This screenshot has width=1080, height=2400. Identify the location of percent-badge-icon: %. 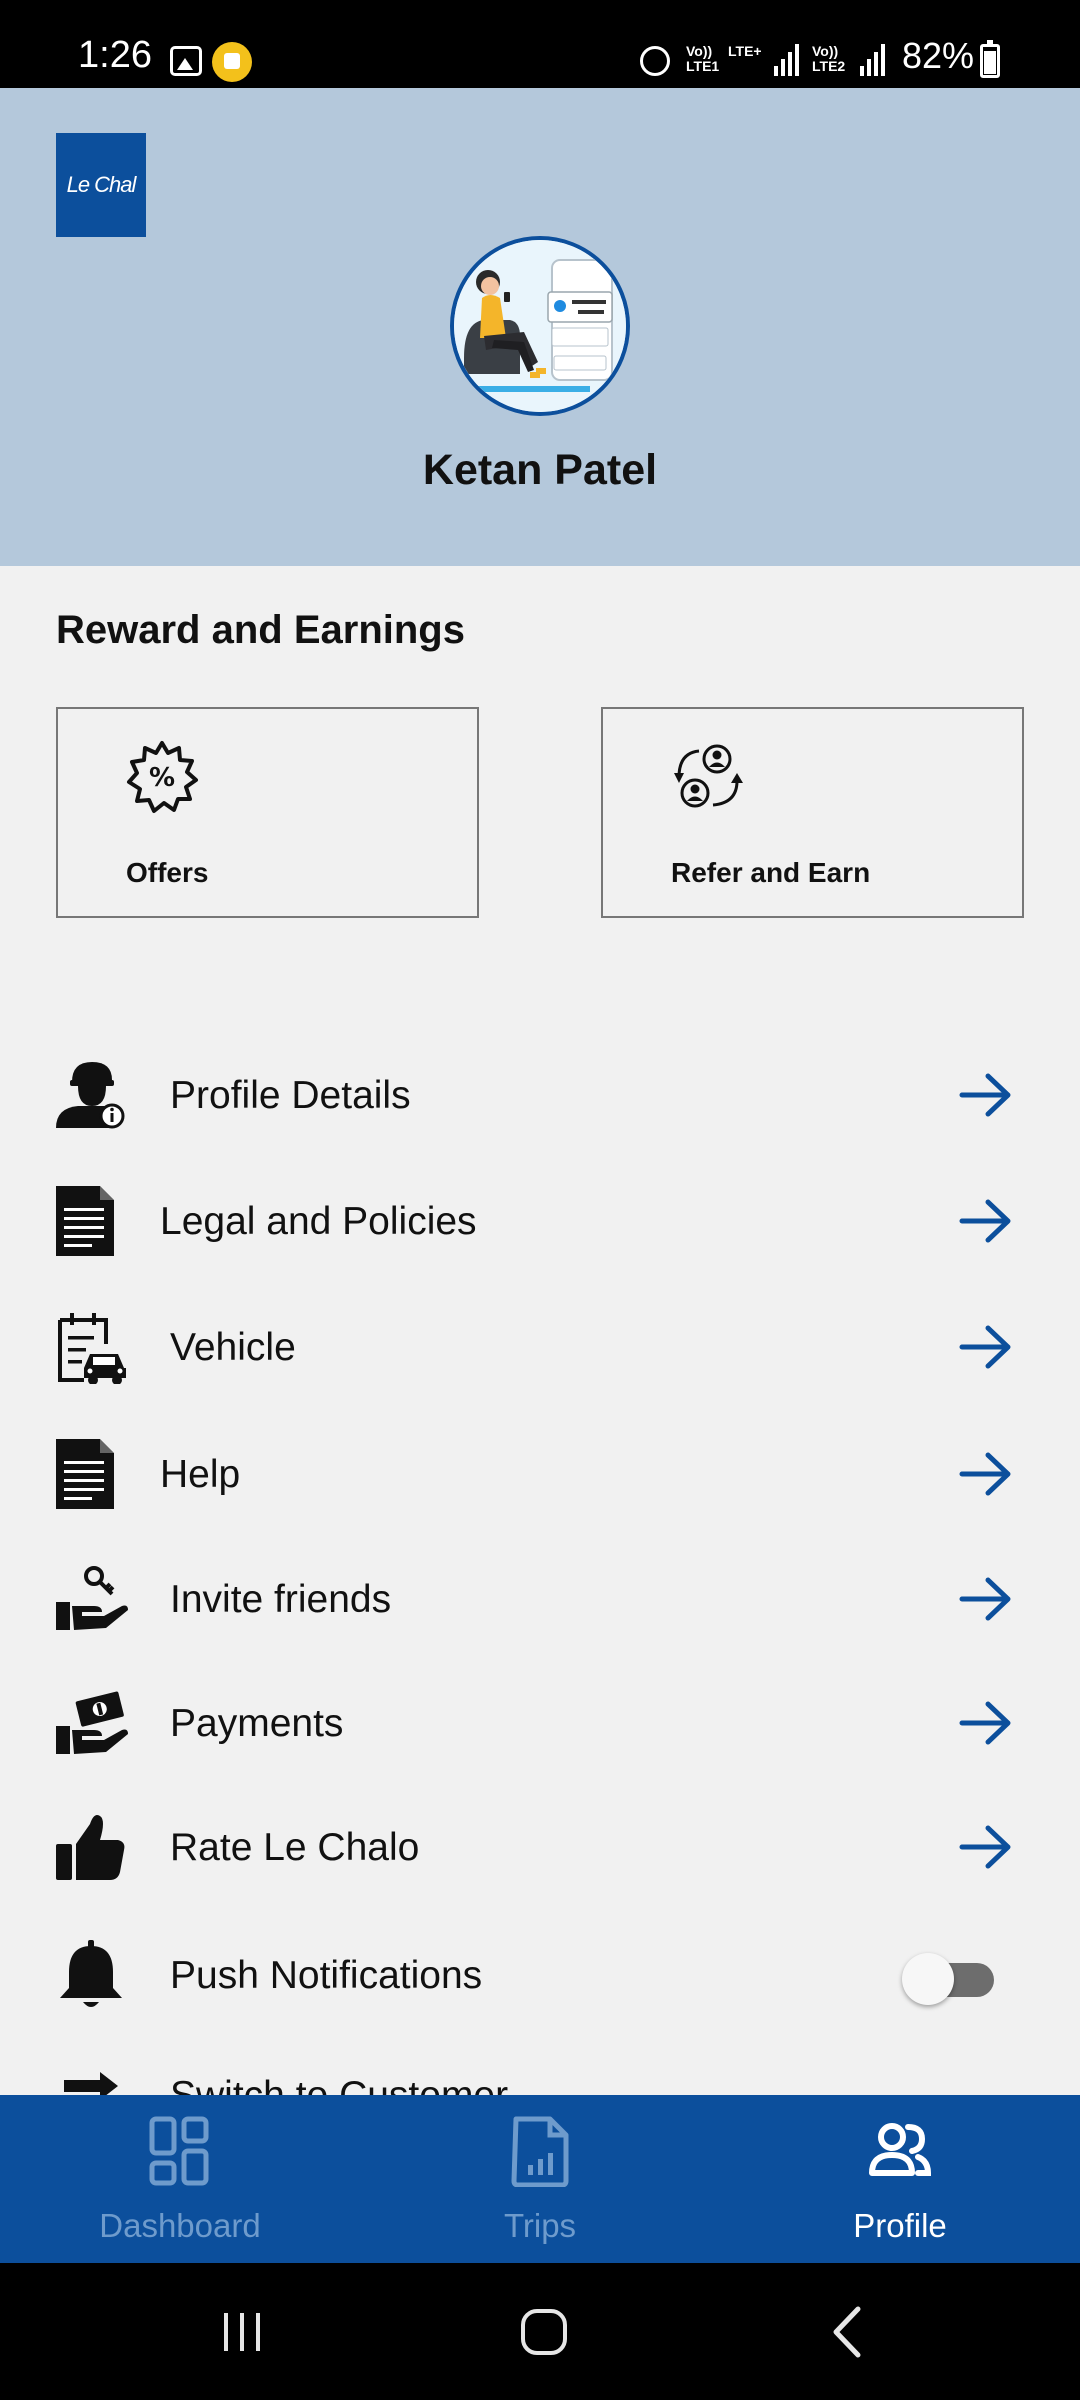
(162, 777).